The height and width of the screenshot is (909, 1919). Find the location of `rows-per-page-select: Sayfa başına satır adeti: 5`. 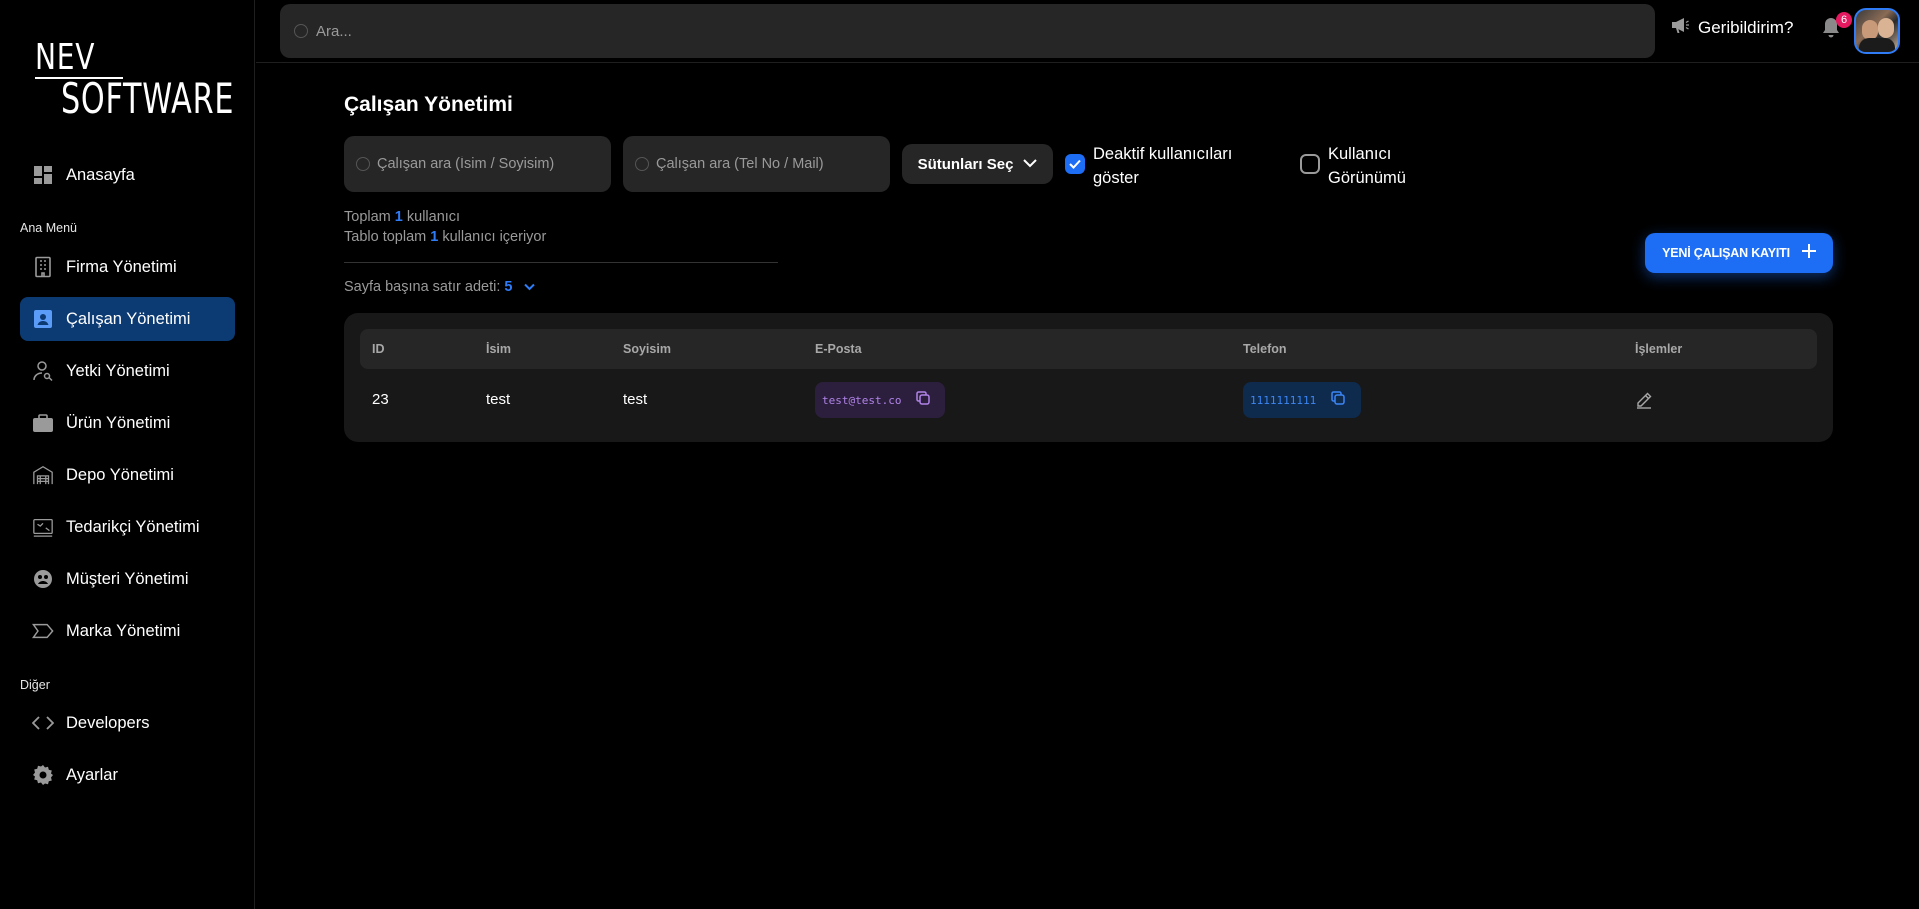

rows-per-page-select: Sayfa başına satır adeti: 5 is located at coordinates (440, 287).